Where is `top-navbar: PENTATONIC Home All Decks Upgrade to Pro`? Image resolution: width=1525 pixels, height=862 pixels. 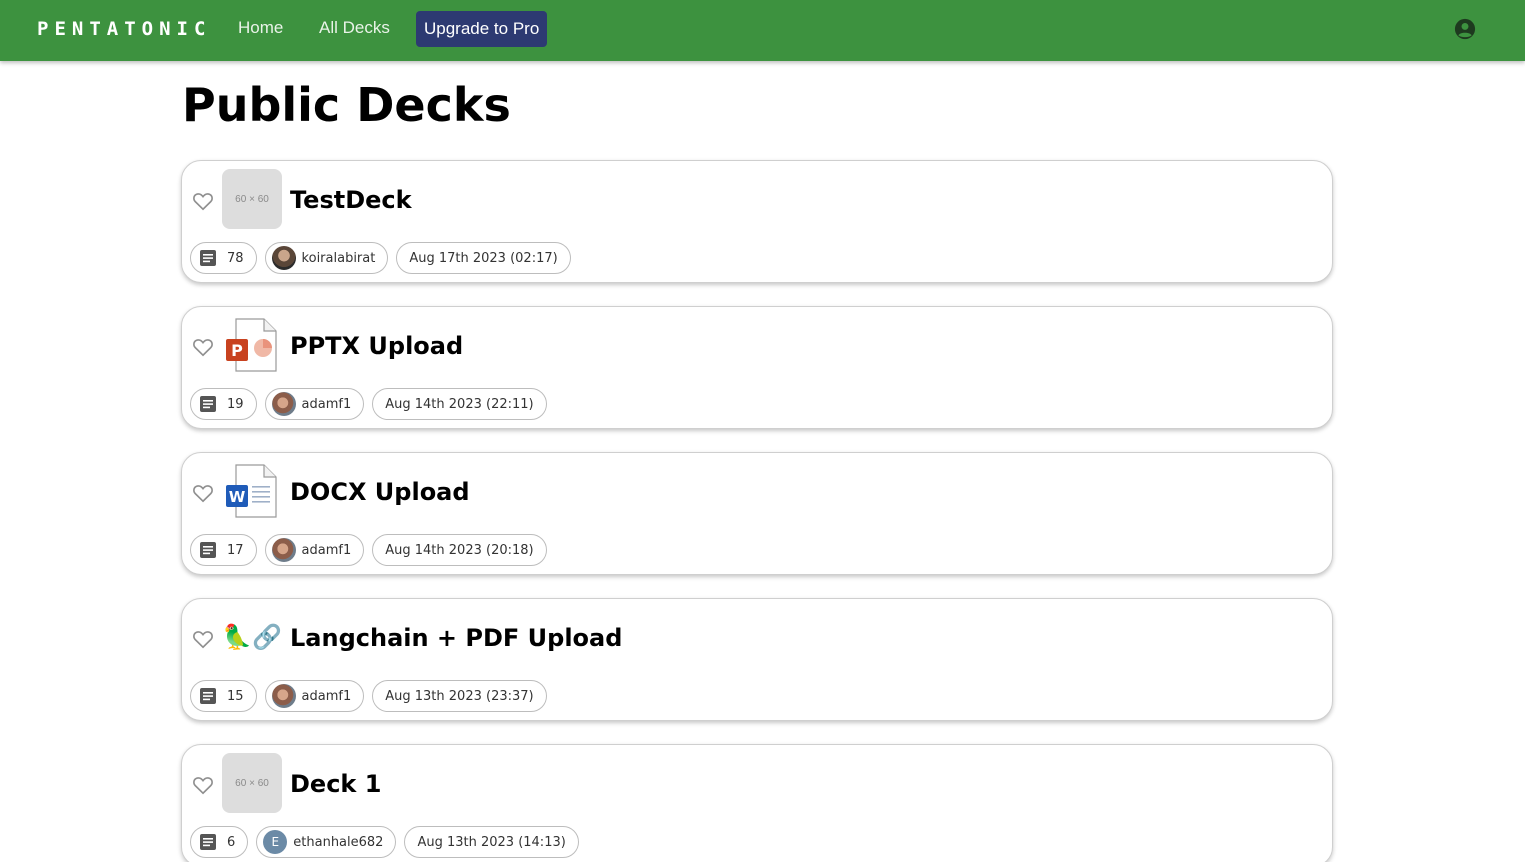
top-navbar: PENTATONIC Home All Decks Upgrade to Pro is located at coordinates (762, 30).